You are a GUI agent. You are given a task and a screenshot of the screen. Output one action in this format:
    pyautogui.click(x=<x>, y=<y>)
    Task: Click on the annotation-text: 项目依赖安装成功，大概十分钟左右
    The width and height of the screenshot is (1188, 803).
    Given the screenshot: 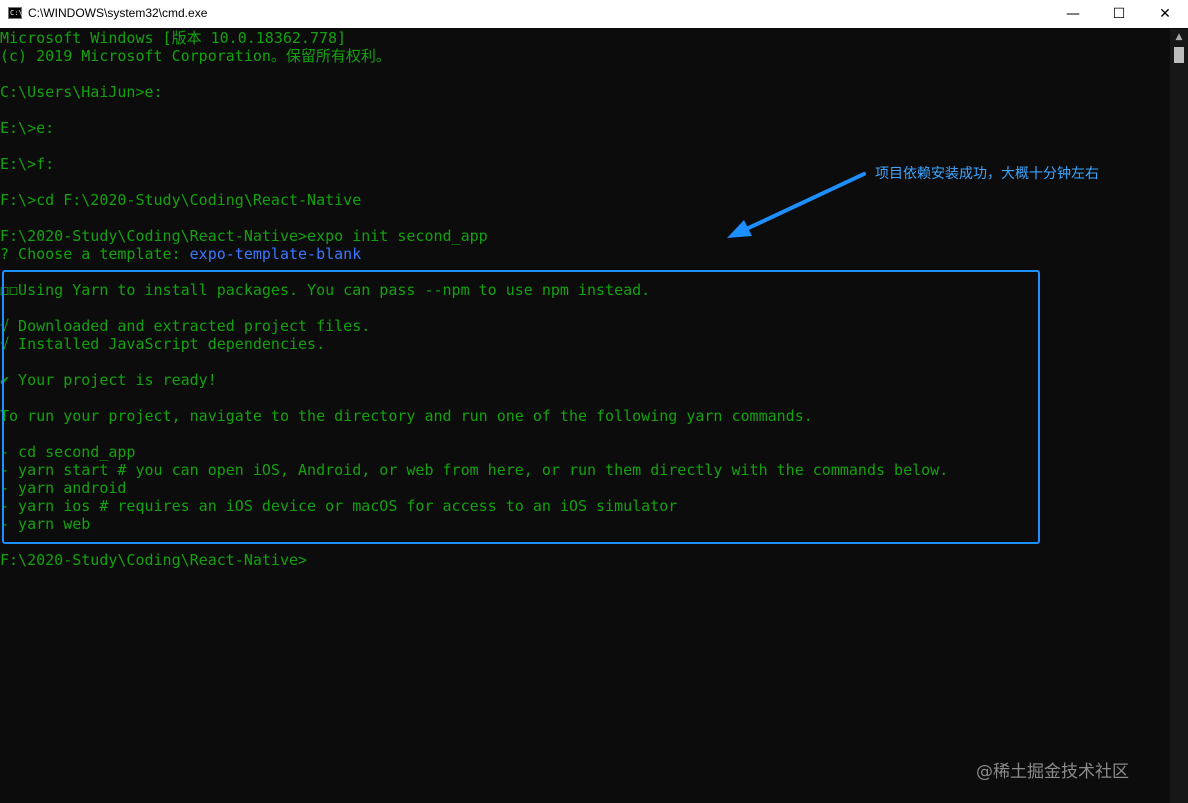 What is the action you would take?
    pyautogui.click(x=987, y=174)
    